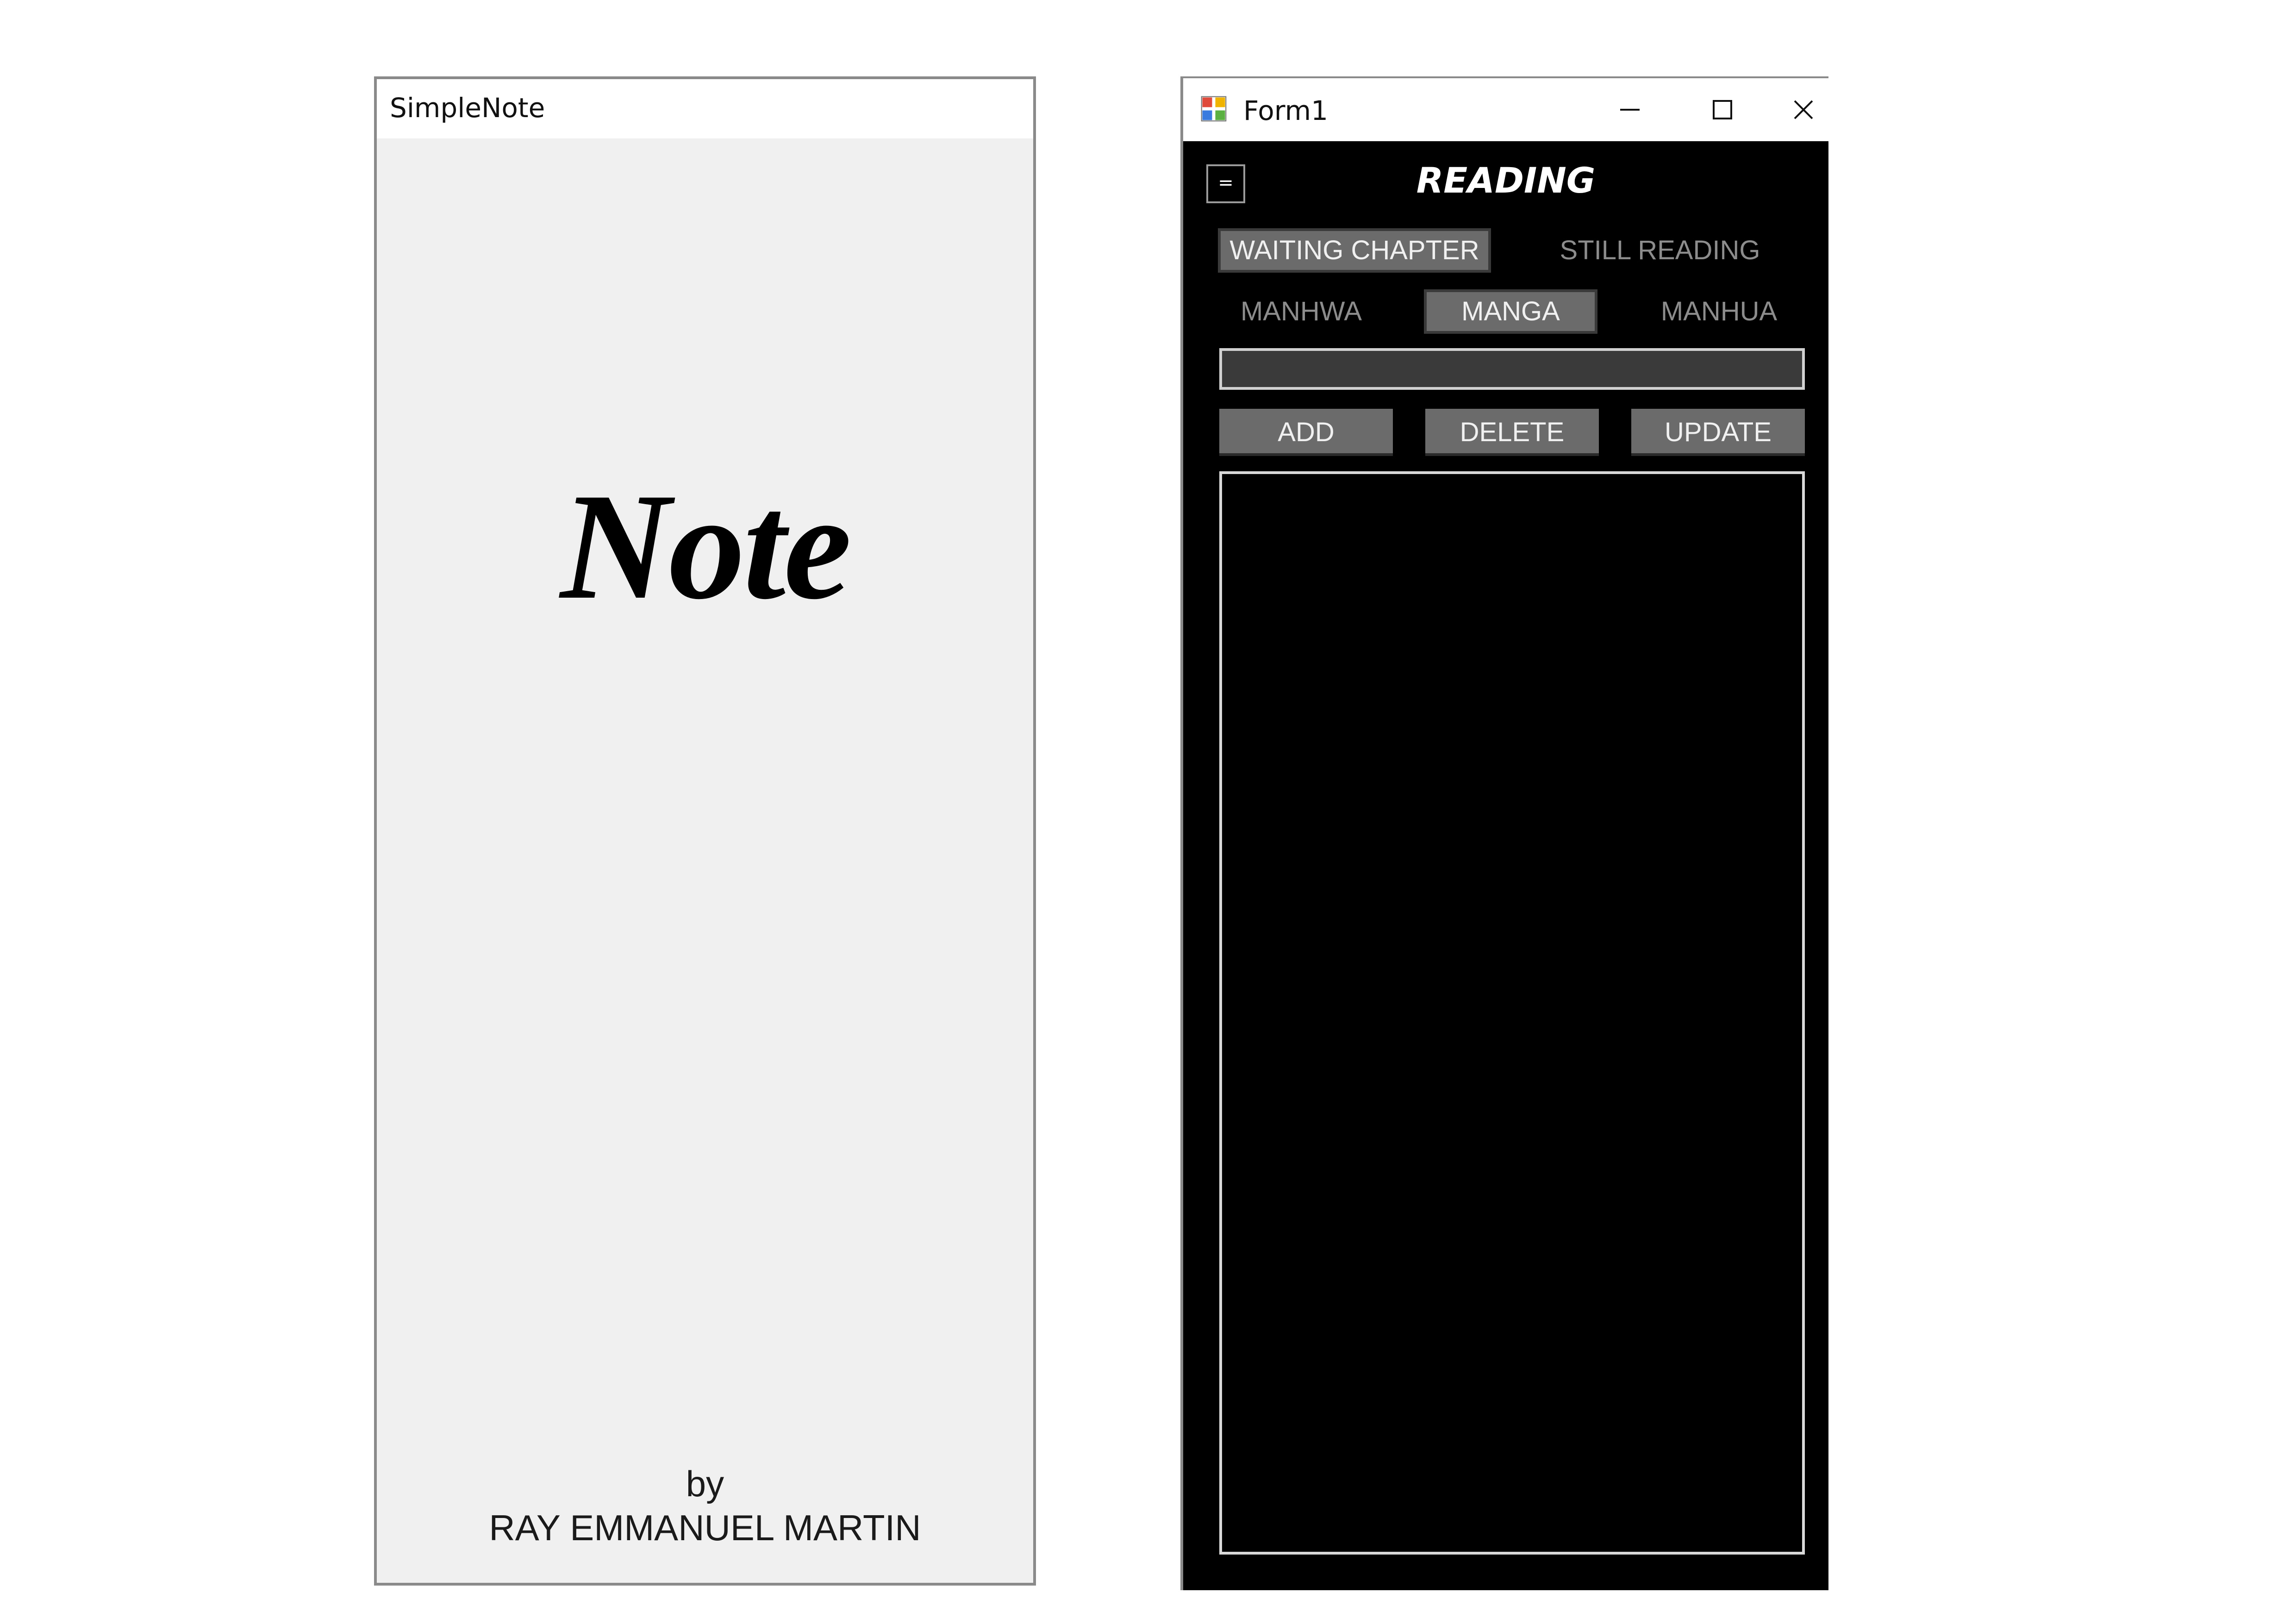 The width and height of the screenshot is (2296, 1624). I want to click on simplenote-title-bar: SimpleNote, so click(705, 108).